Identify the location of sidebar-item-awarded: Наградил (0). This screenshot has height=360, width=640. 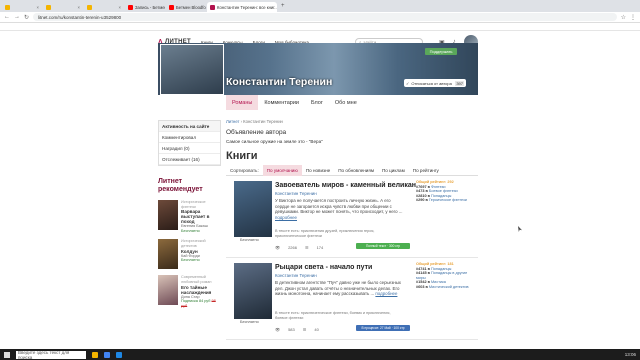
(189, 148).